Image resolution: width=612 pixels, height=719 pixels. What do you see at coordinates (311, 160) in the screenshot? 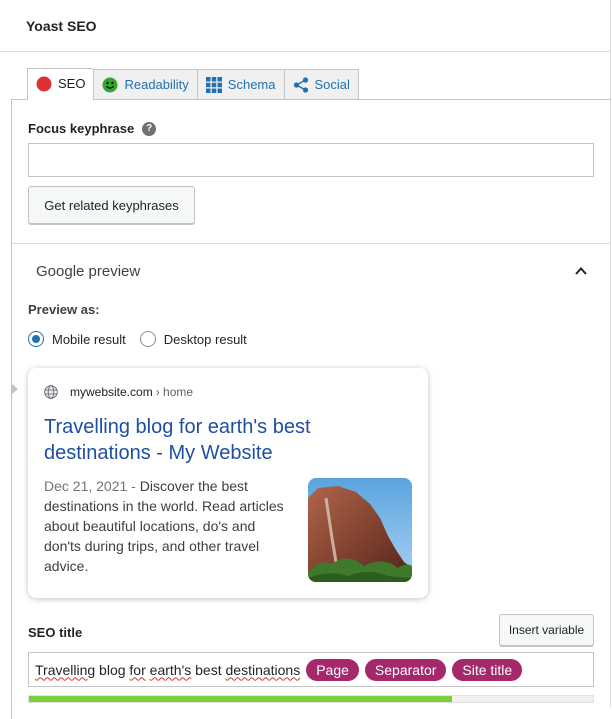
I see `focus-keyphrase-input` at bounding box center [311, 160].